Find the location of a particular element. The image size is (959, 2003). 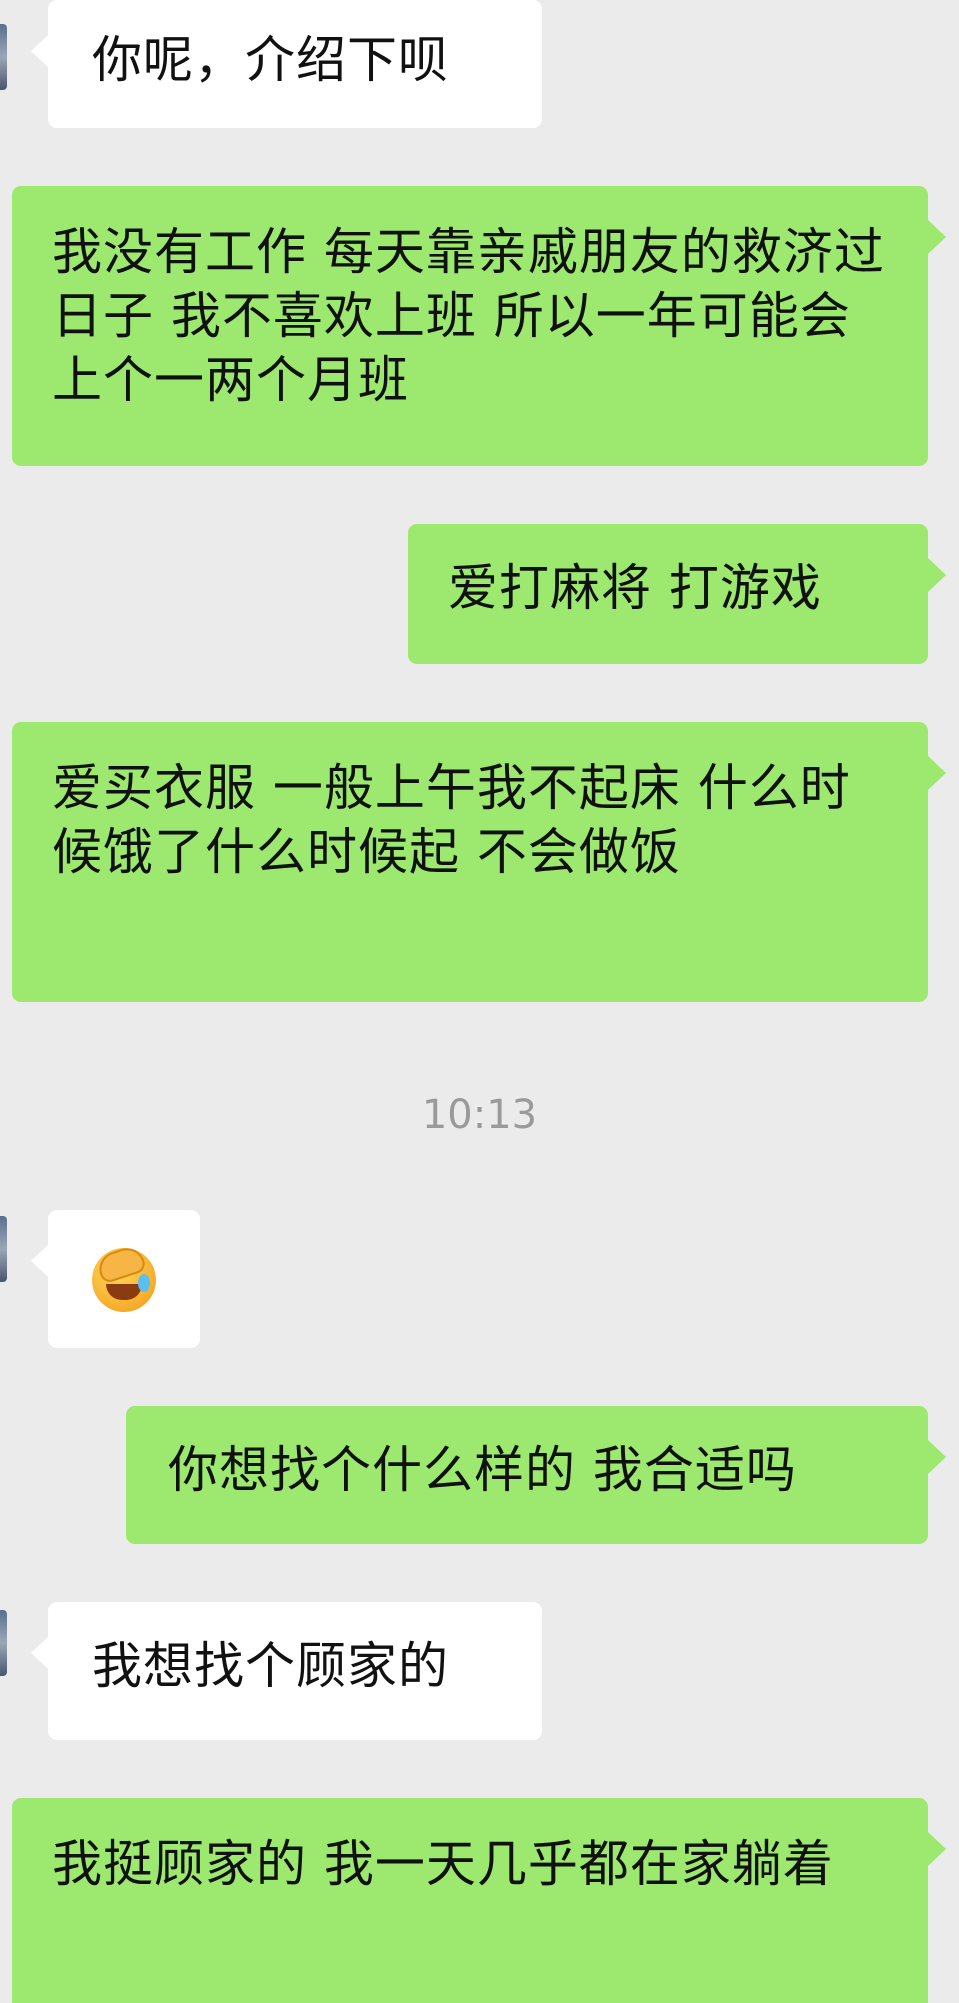

message-bubble-incoming: 你呢，介绍下呗 is located at coordinates (286, 64).